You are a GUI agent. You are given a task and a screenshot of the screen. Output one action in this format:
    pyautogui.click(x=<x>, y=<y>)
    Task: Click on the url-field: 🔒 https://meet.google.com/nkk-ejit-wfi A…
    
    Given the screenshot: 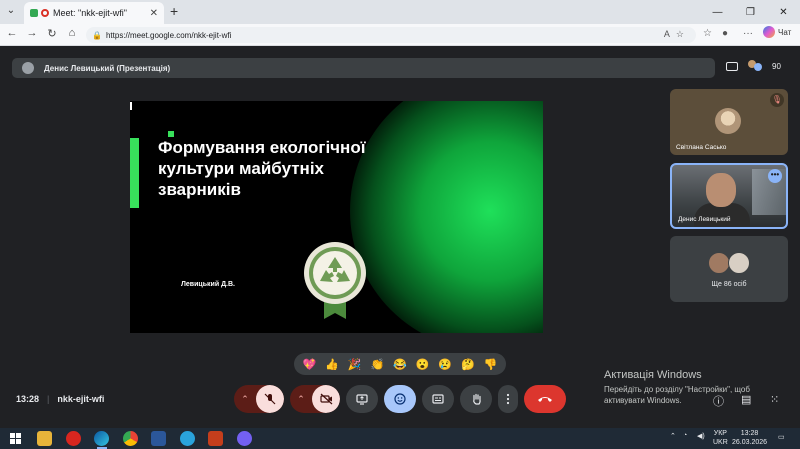 What is the action you would take?
    pyautogui.click(x=391, y=35)
    